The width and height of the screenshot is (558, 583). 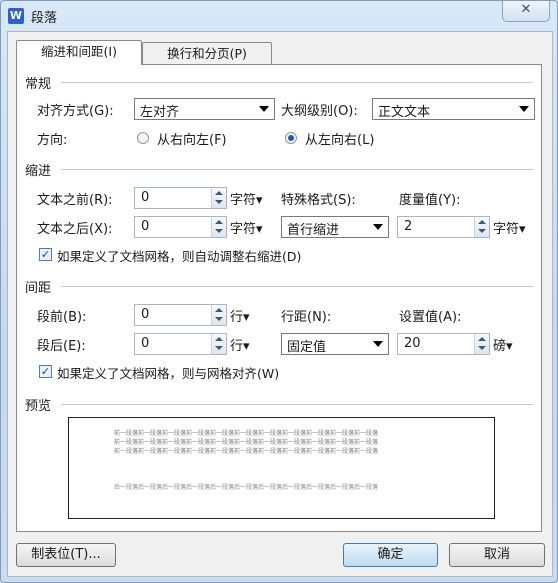 What do you see at coordinates (246, 227) in the screenshot?
I see `indent-after-unit: 字符▾` at bounding box center [246, 227].